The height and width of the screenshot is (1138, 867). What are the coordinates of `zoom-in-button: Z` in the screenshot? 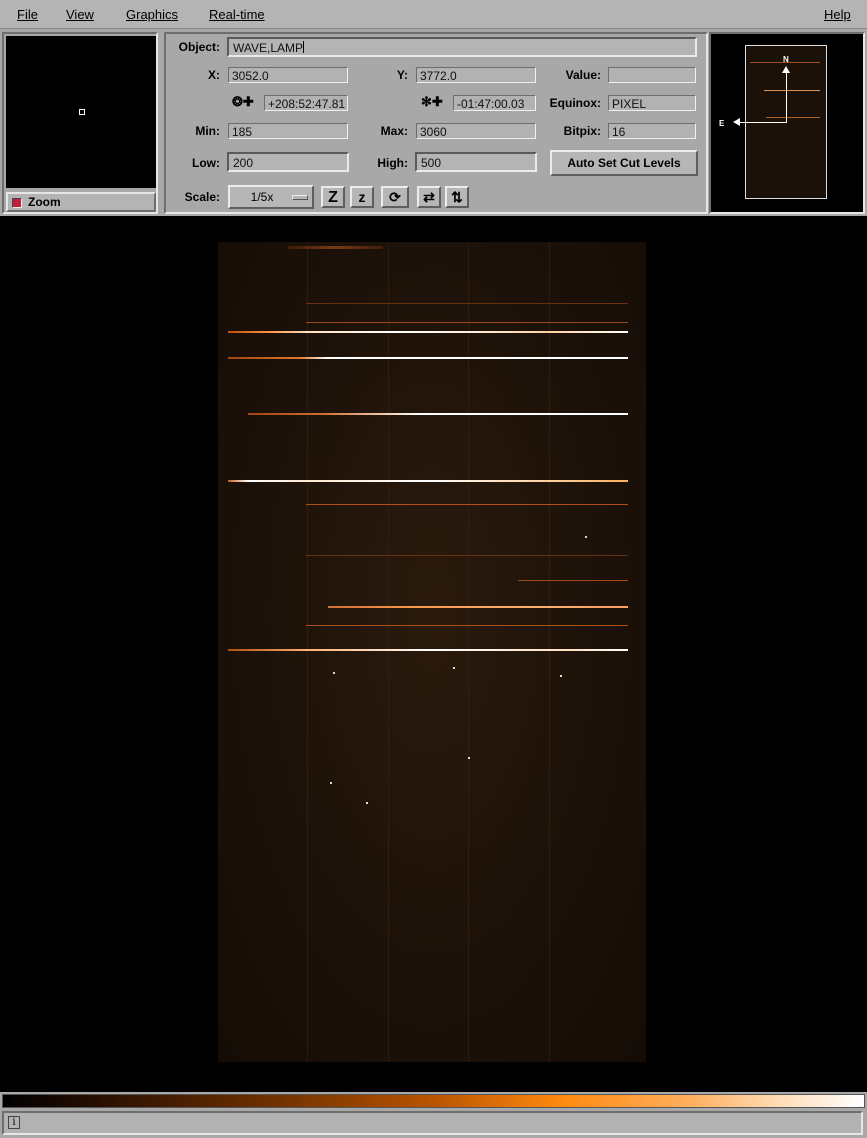 It's located at (333, 197).